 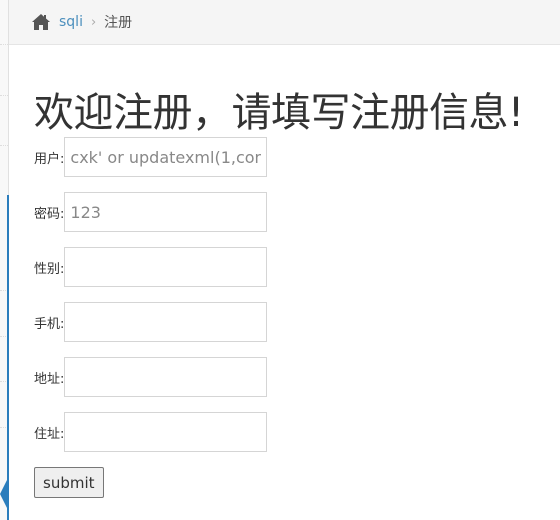 I want to click on gender-label: 性别:, so click(x=49, y=269).